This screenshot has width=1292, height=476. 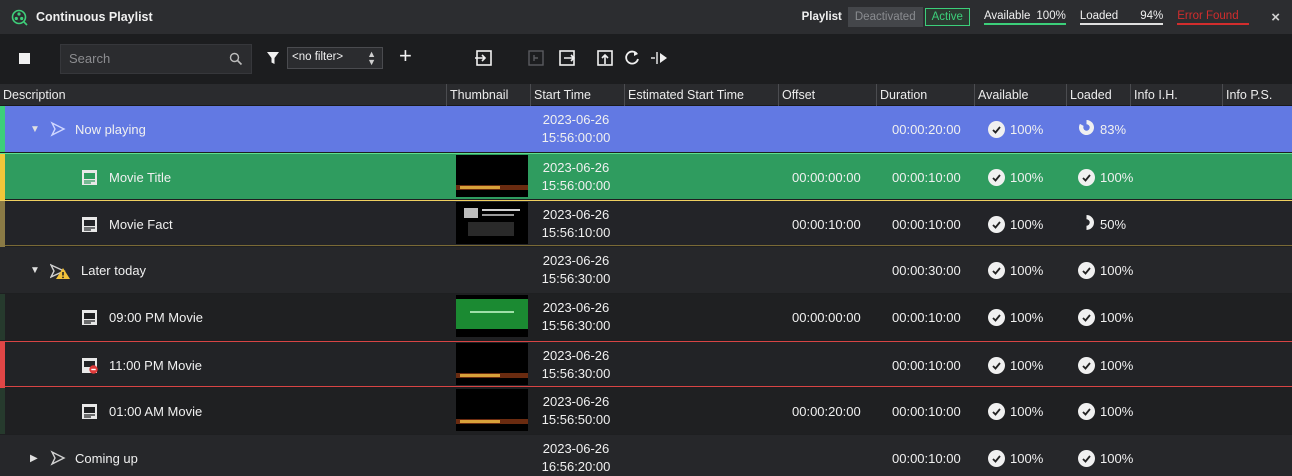 What do you see at coordinates (60, 270) in the screenshot?
I see `warning-play-icon` at bounding box center [60, 270].